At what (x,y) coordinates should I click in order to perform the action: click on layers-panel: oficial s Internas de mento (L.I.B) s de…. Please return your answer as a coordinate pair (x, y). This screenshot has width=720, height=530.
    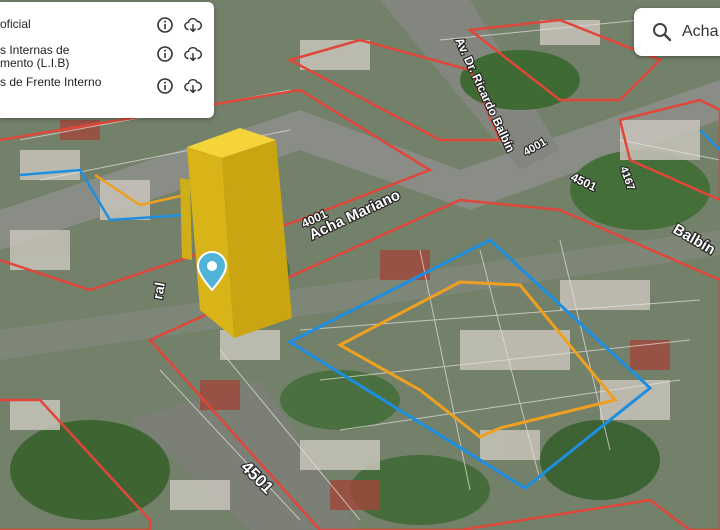
    Looking at the image, I should click on (107, 60).